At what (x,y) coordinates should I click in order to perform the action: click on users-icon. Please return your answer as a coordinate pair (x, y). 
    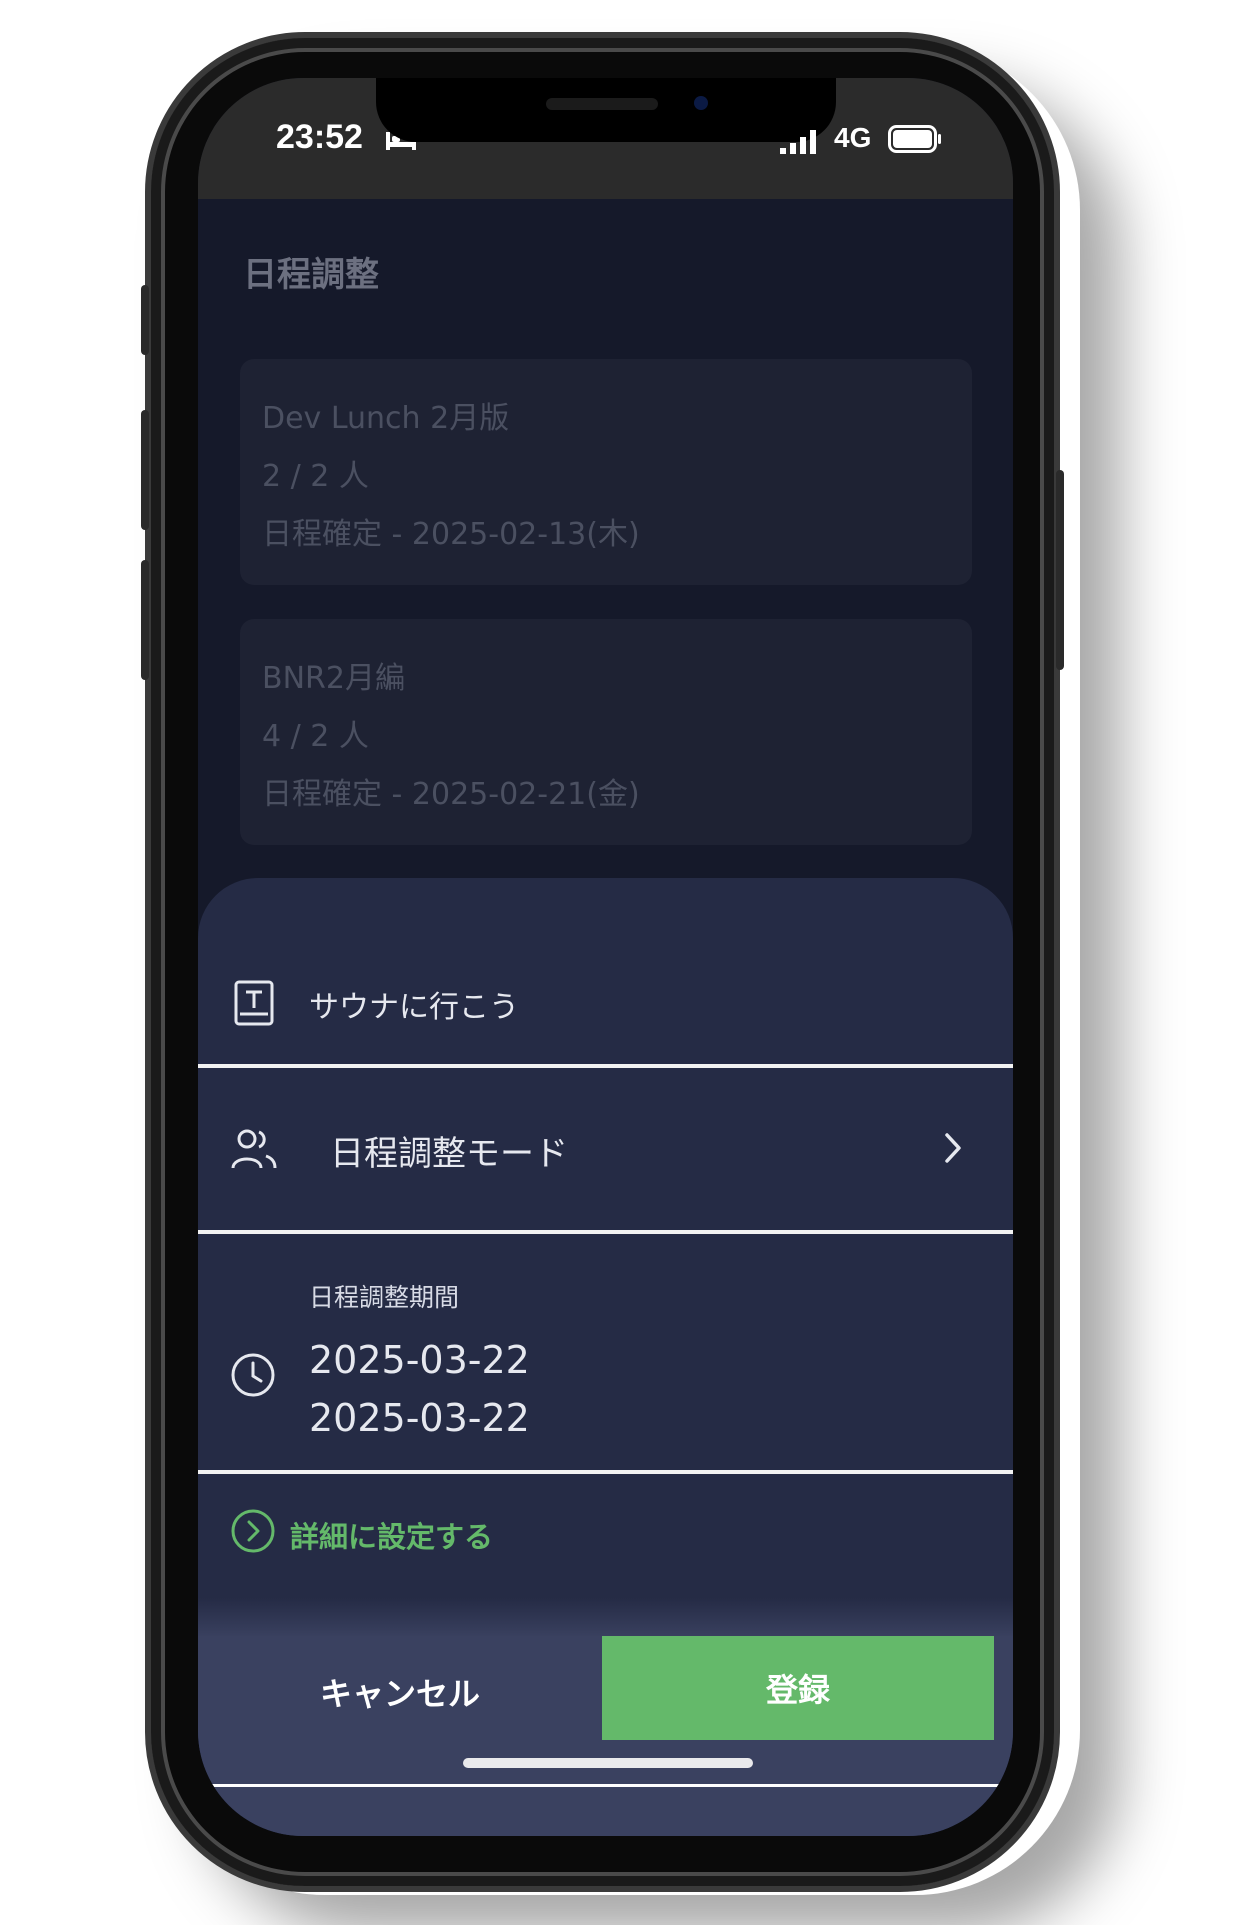
    Looking at the image, I should click on (254, 1149).